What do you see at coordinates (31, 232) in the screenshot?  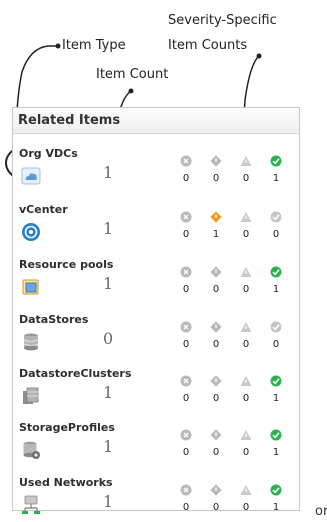 I see `vcenter-icon` at bounding box center [31, 232].